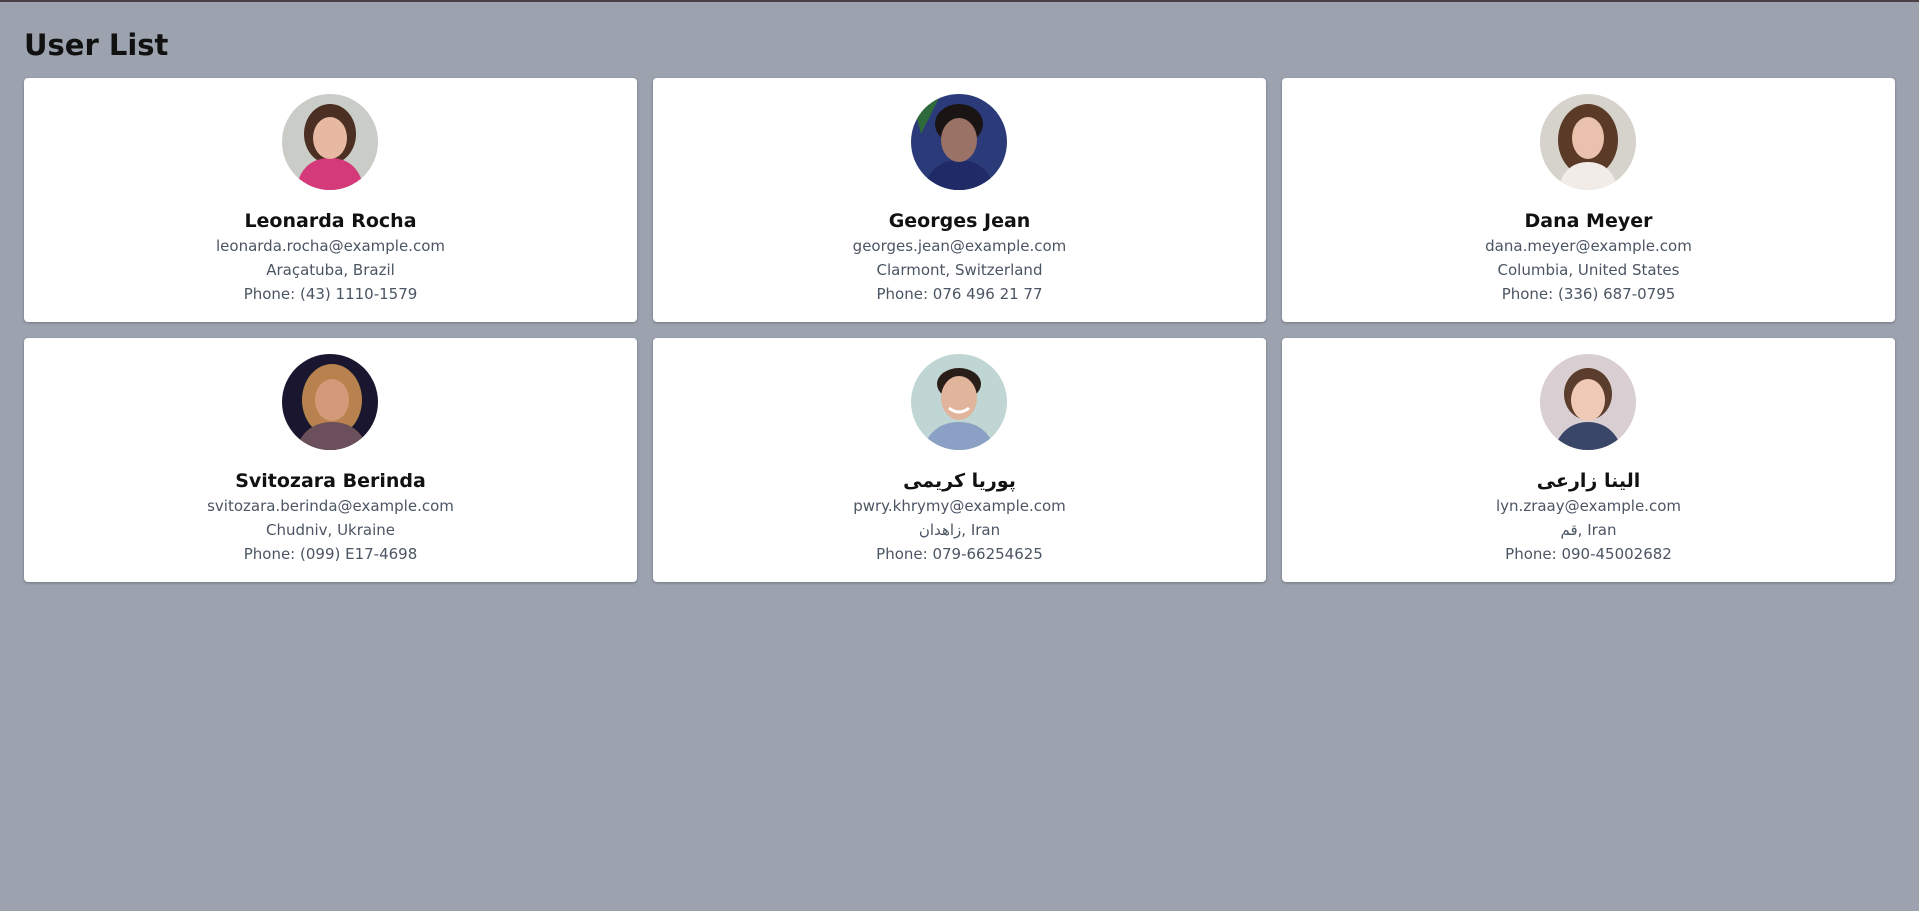 Image resolution: width=1919 pixels, height=911 pixels. Describe the element at coordinates (330, 294) in the screenshot. I see `user-phone: Phone: (43) 1110-1579` at that location.